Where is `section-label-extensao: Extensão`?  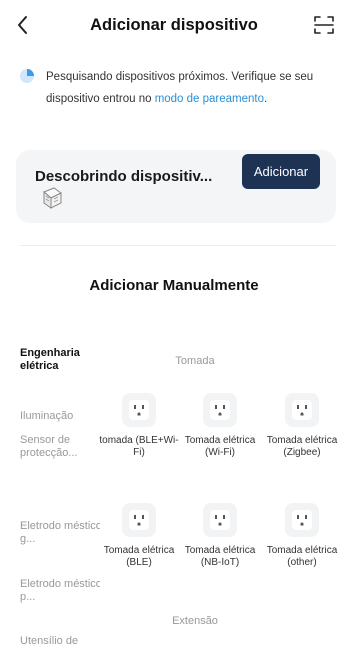 section-label-extensao: Extensão is located at coordinates (195, 621).